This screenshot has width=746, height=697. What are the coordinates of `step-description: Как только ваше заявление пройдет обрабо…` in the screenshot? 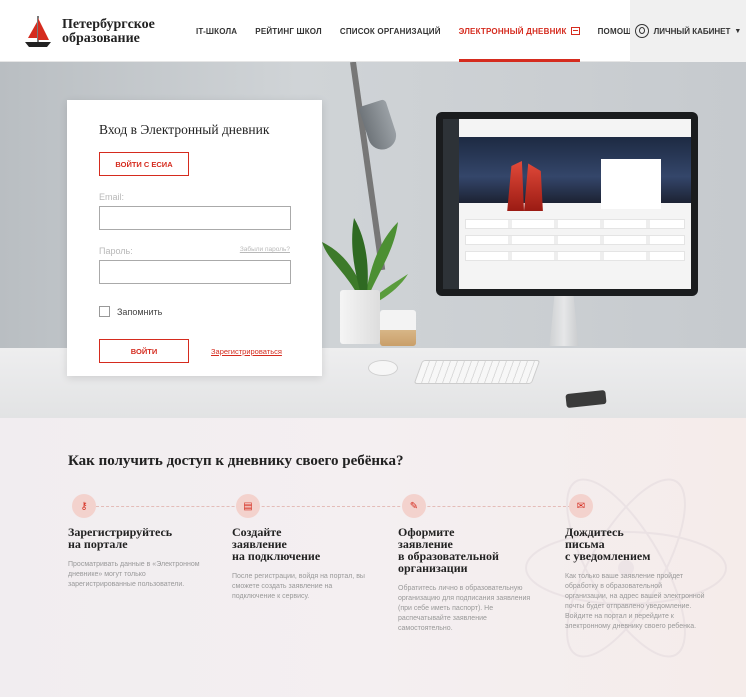 It's located at (635, 601).